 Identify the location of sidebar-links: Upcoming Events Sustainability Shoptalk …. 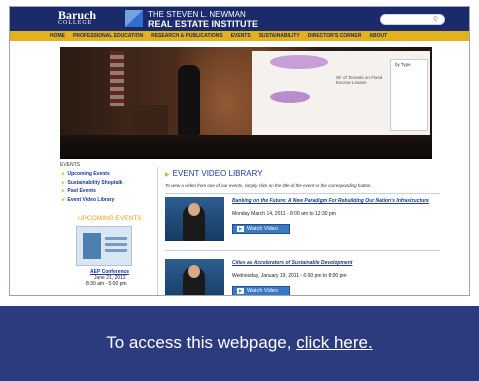
(92, 187).